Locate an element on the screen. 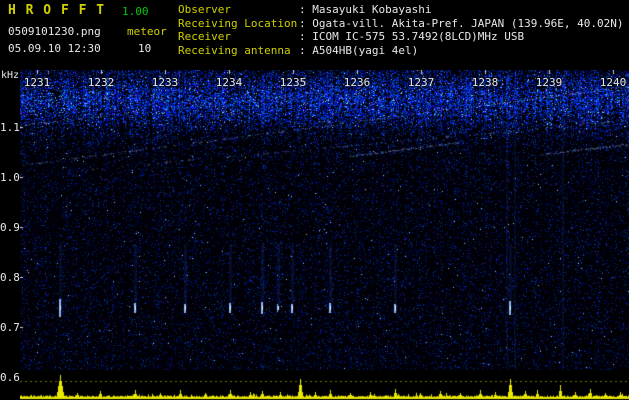 The width and height of the screenshot is (629, 400). output-filename: 0509101230.png is located at coordinates (54, 31).